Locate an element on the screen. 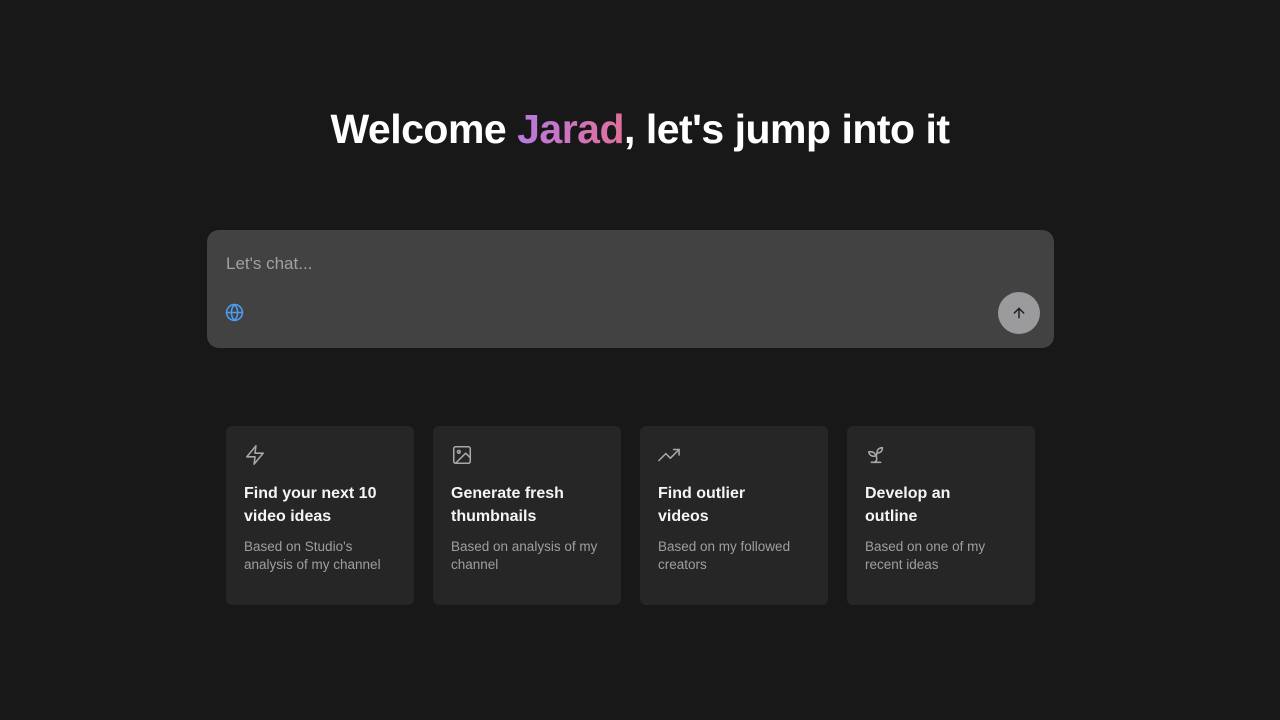 This screenshot has height=720, width=1280. card-title: Find outlier videos is located at coordinates (702, 505).